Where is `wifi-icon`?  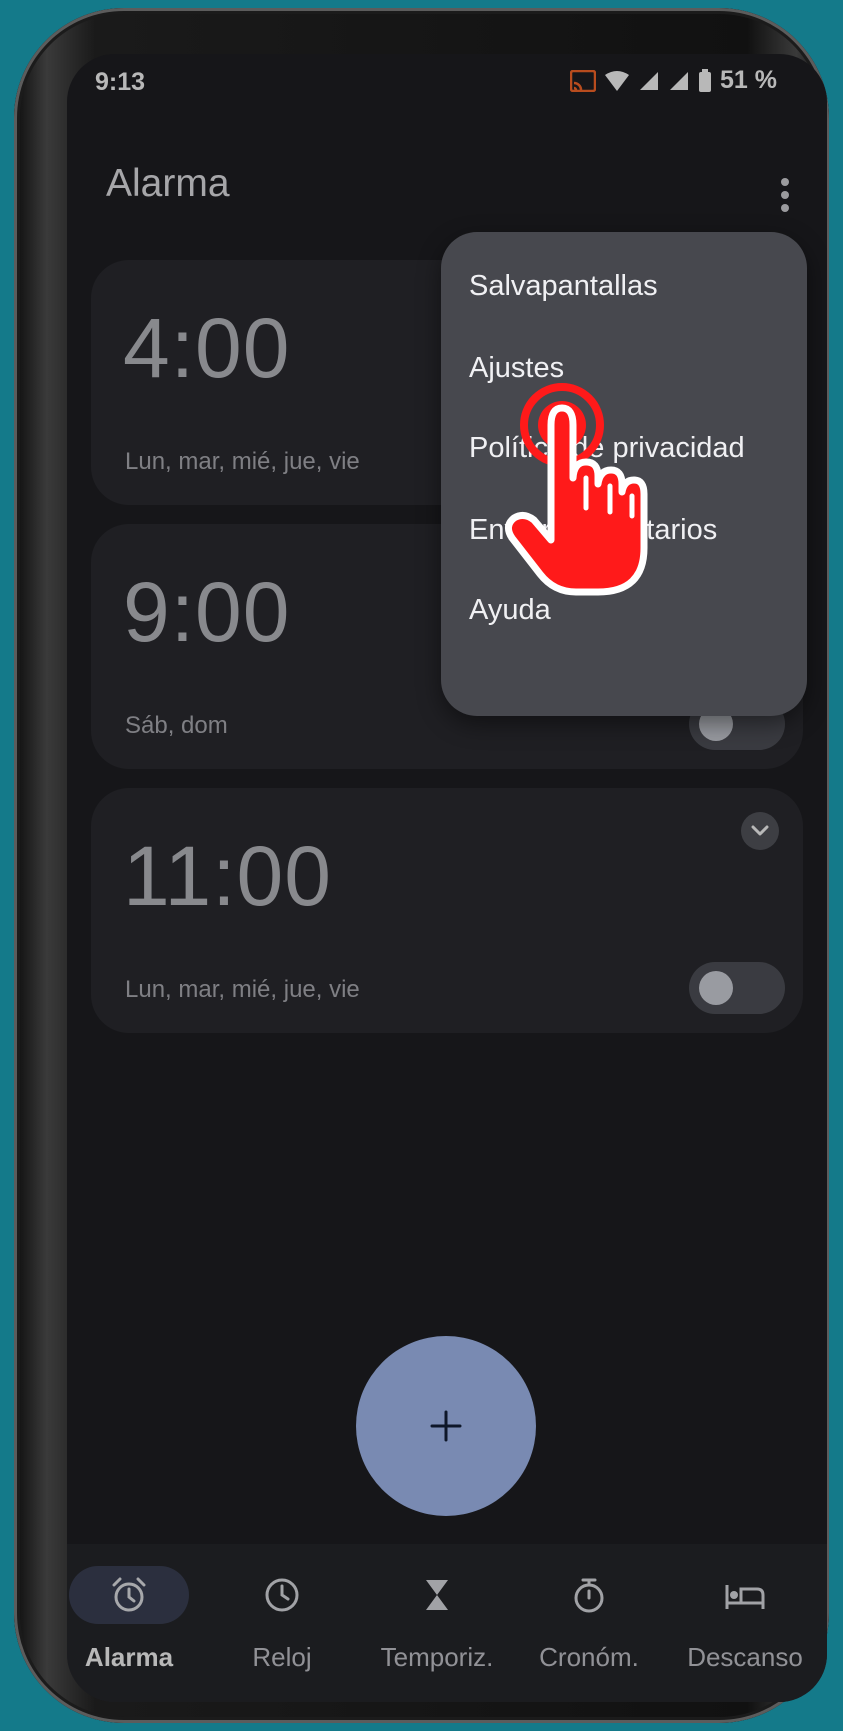
wifi-icon is located at coordinates (617, 80).